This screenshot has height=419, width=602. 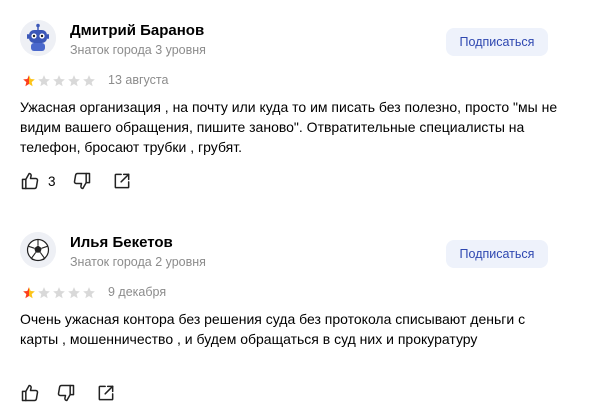 I want to click on author-name: Дмитрий Баранов, so click(x=137, y=30).